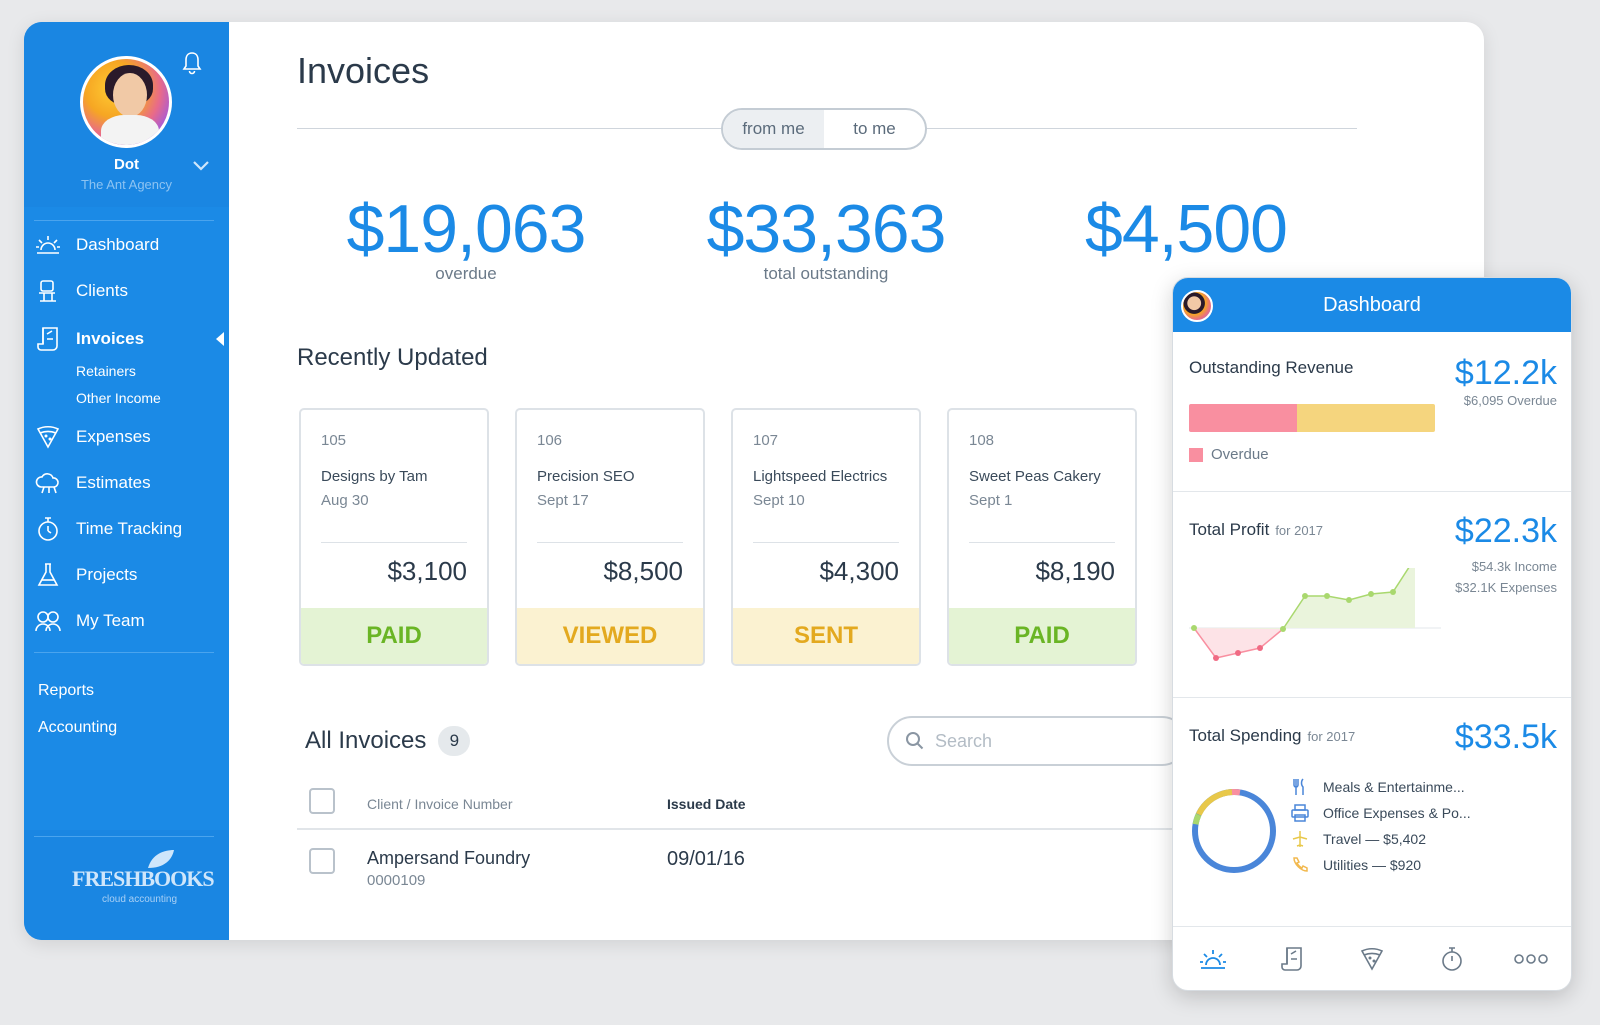  I want to click on sidebar-item-time-tracking: Time Tracking, so click(108, 529).